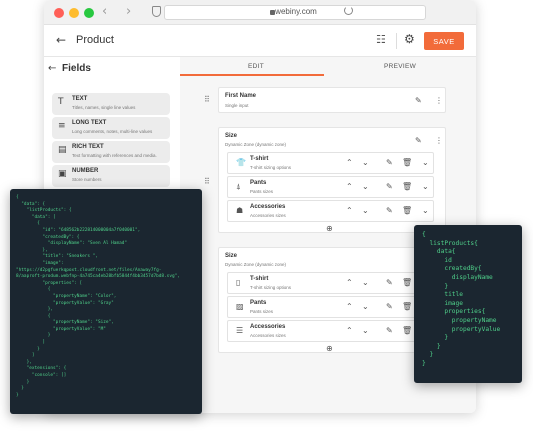 The width and height of the screenshot is (533, 441). Describe the element at coordinates (95, 40) in the screenshot. I see `page-title: Product` at that location.